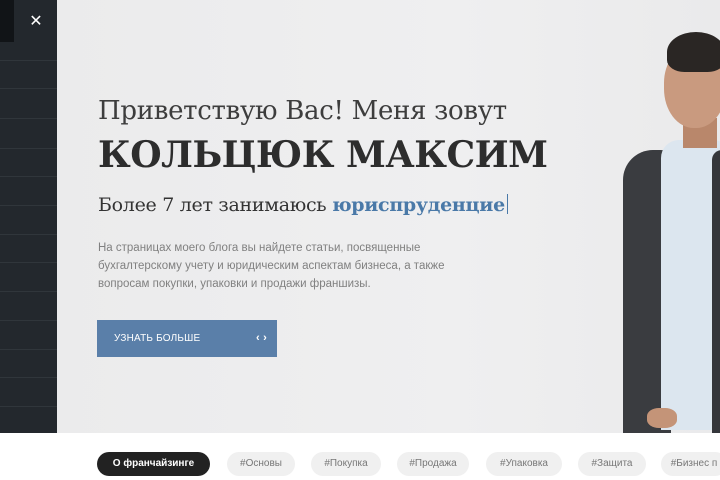 Image resolution: width=720 pixels, height=480 pixels. Describe the element at coordinates (302, 111) in the screenshot. I see `hero-greeting: Приветствую Вас! Меня зовут` at that location.